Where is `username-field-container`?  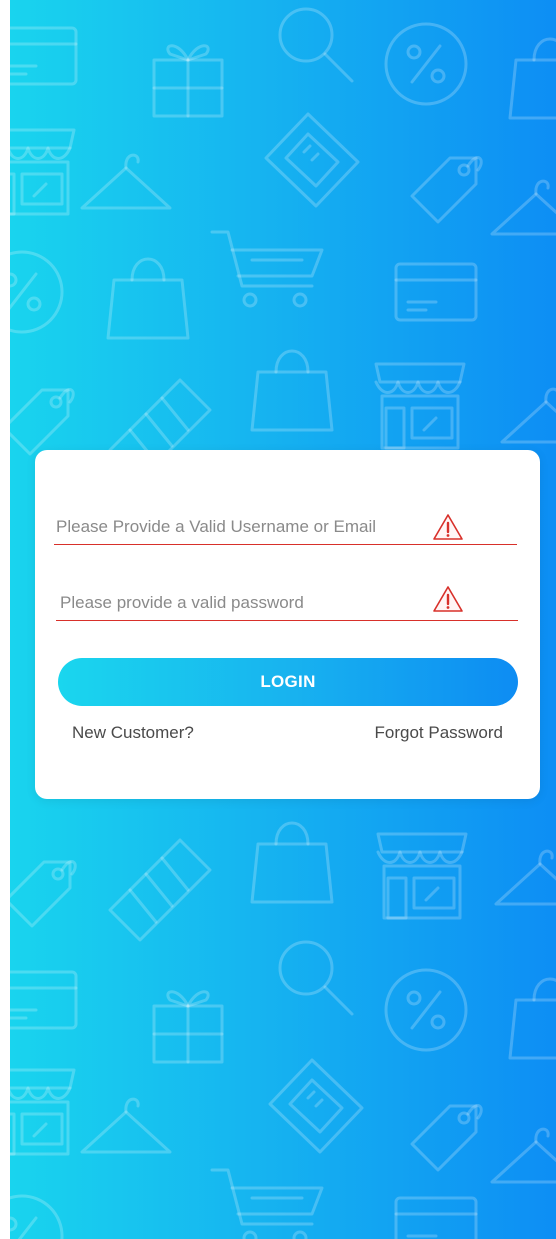 username-field-container is located at coordinates (285, 527).